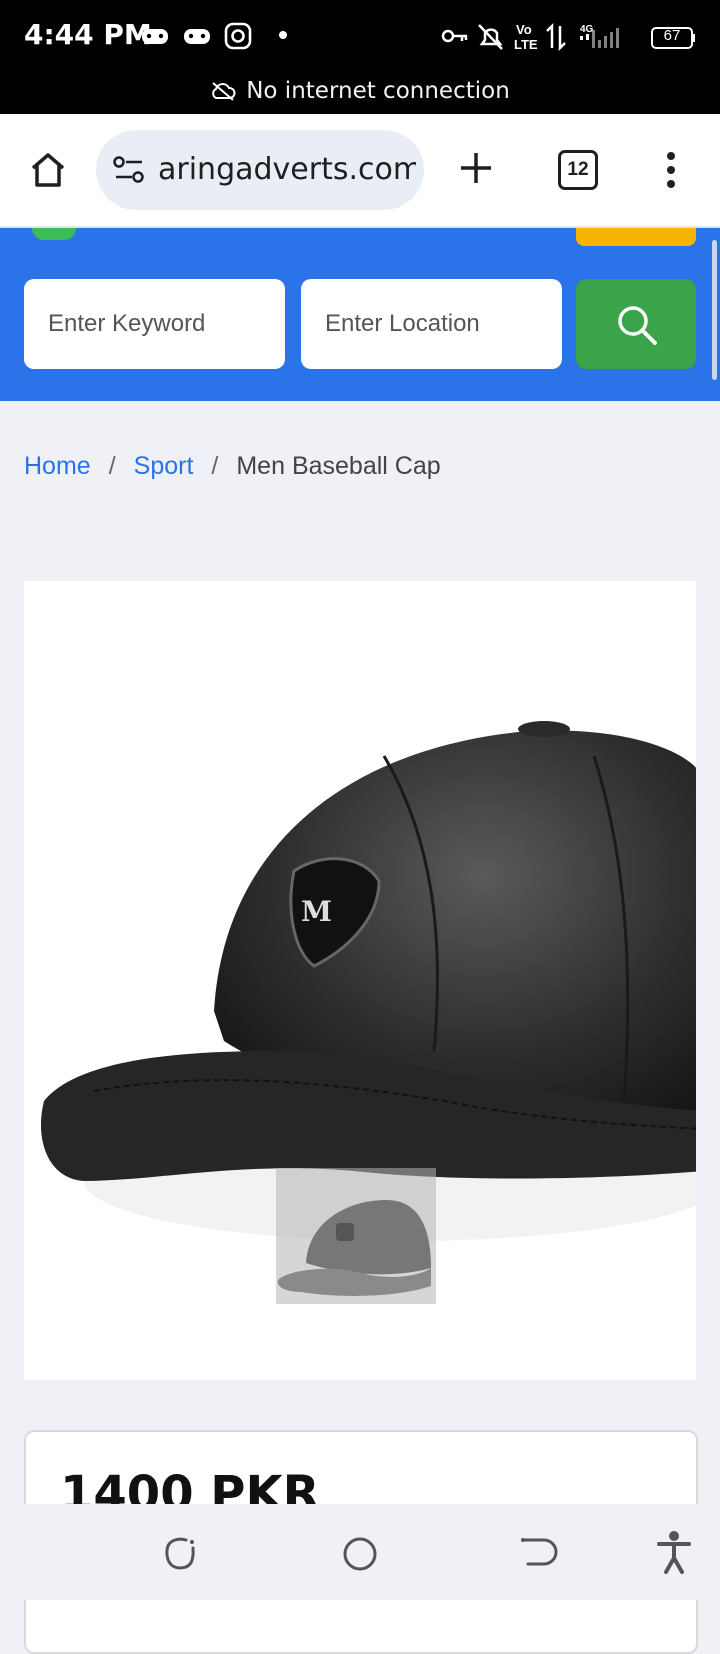  I want to click on home-nav-icon, so click(360, 1554).